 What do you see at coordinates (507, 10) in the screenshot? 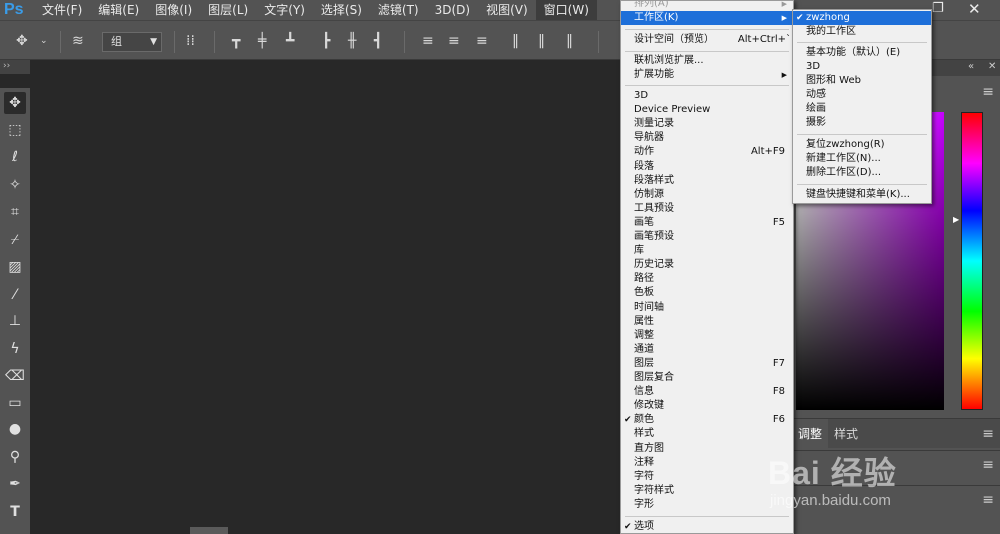
I see `menu-view: 视图(V)` at bounding box center [507, 10].